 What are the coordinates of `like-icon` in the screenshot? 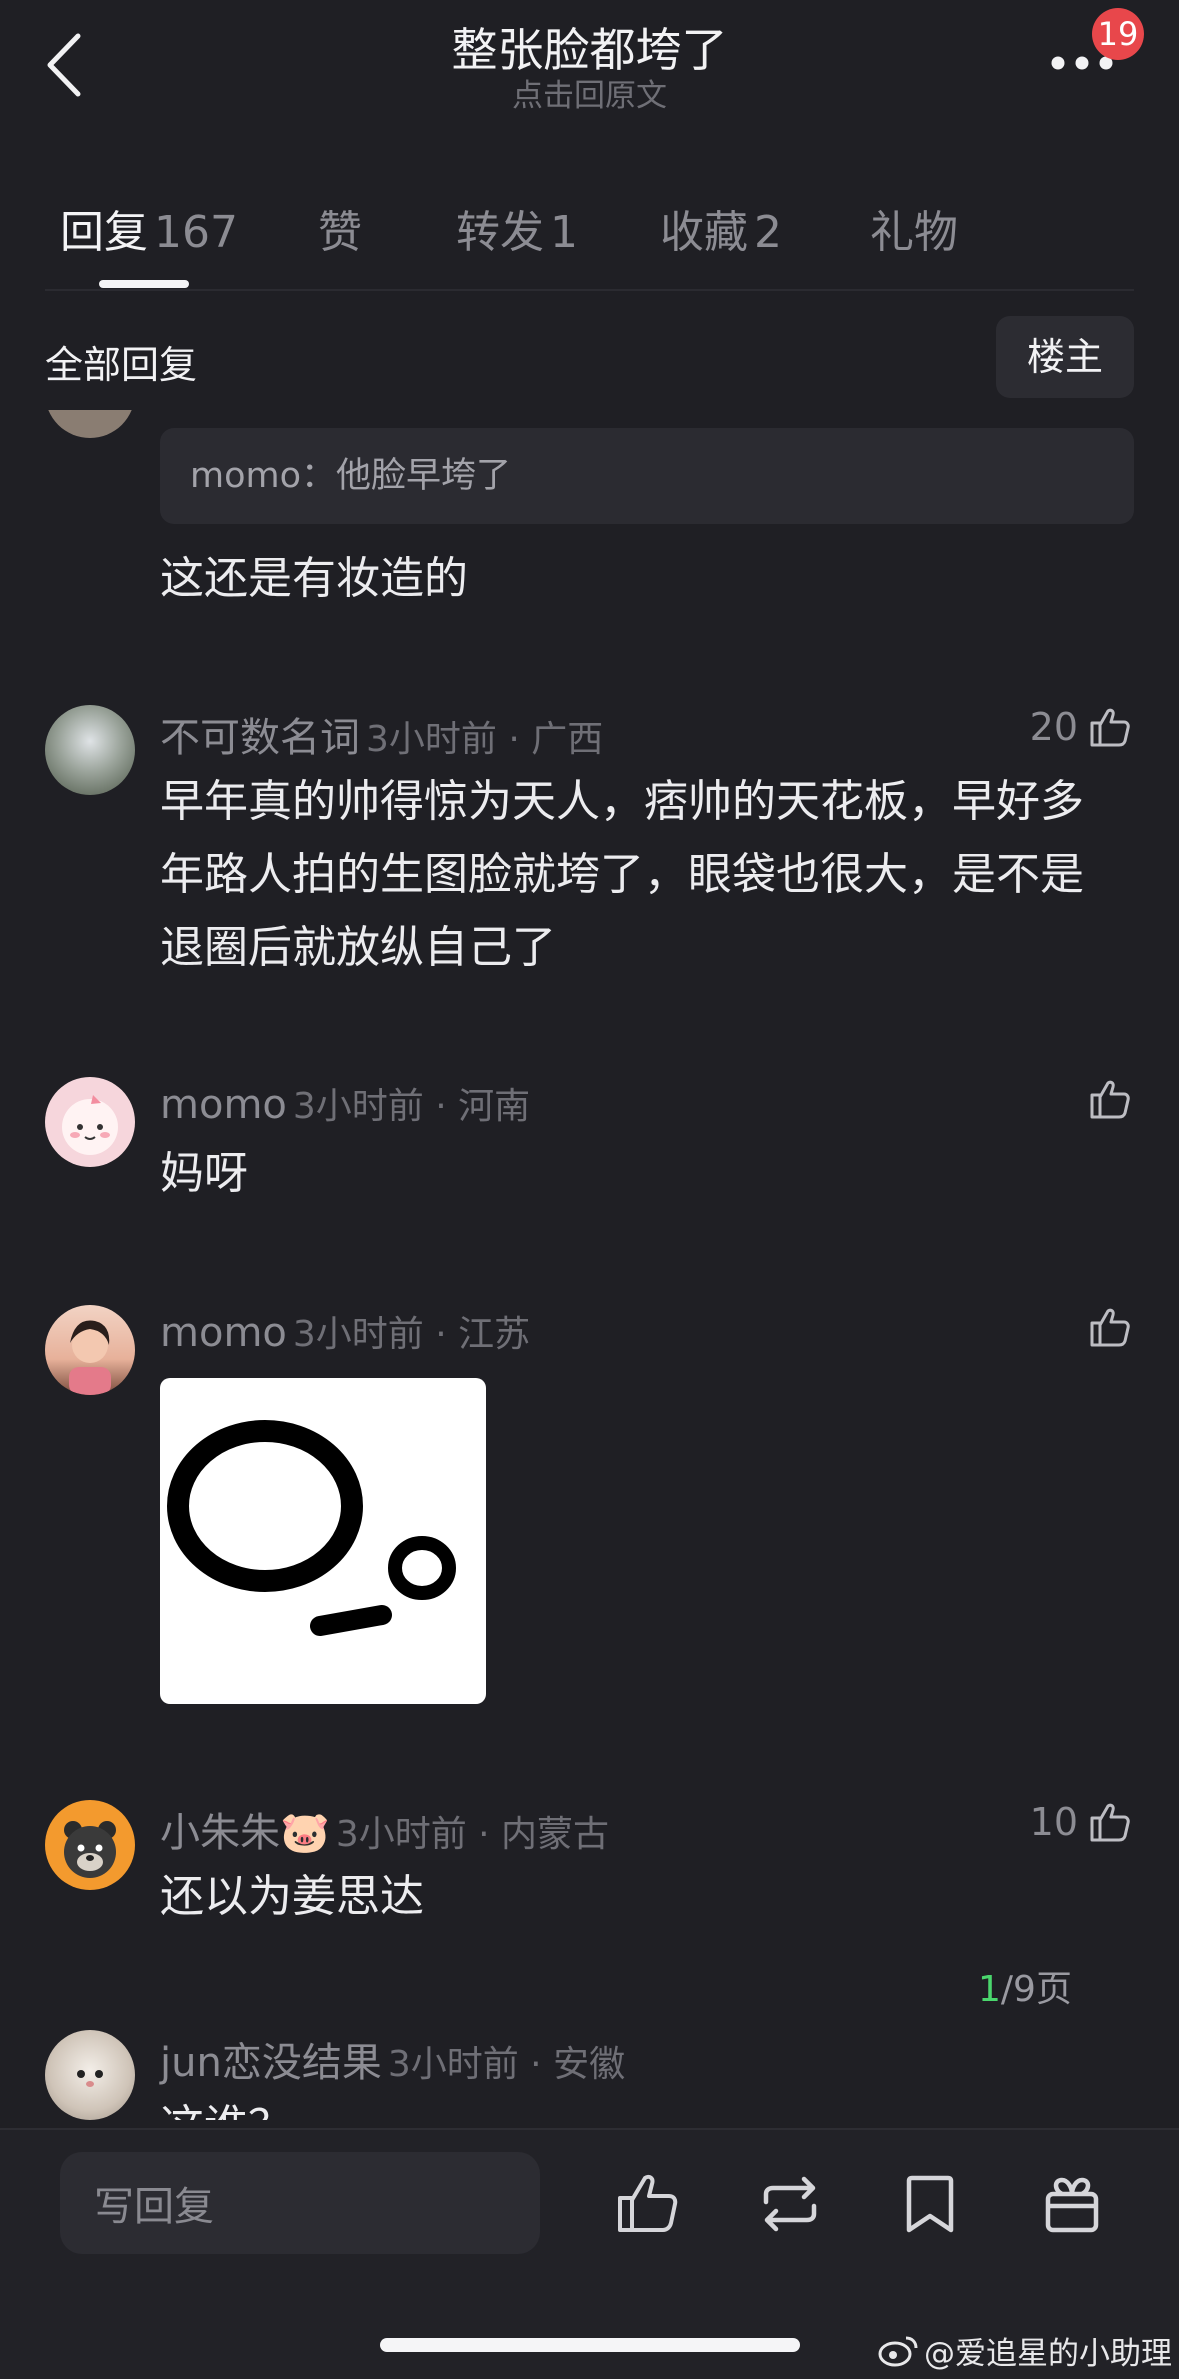 It's located at (648, 2204).